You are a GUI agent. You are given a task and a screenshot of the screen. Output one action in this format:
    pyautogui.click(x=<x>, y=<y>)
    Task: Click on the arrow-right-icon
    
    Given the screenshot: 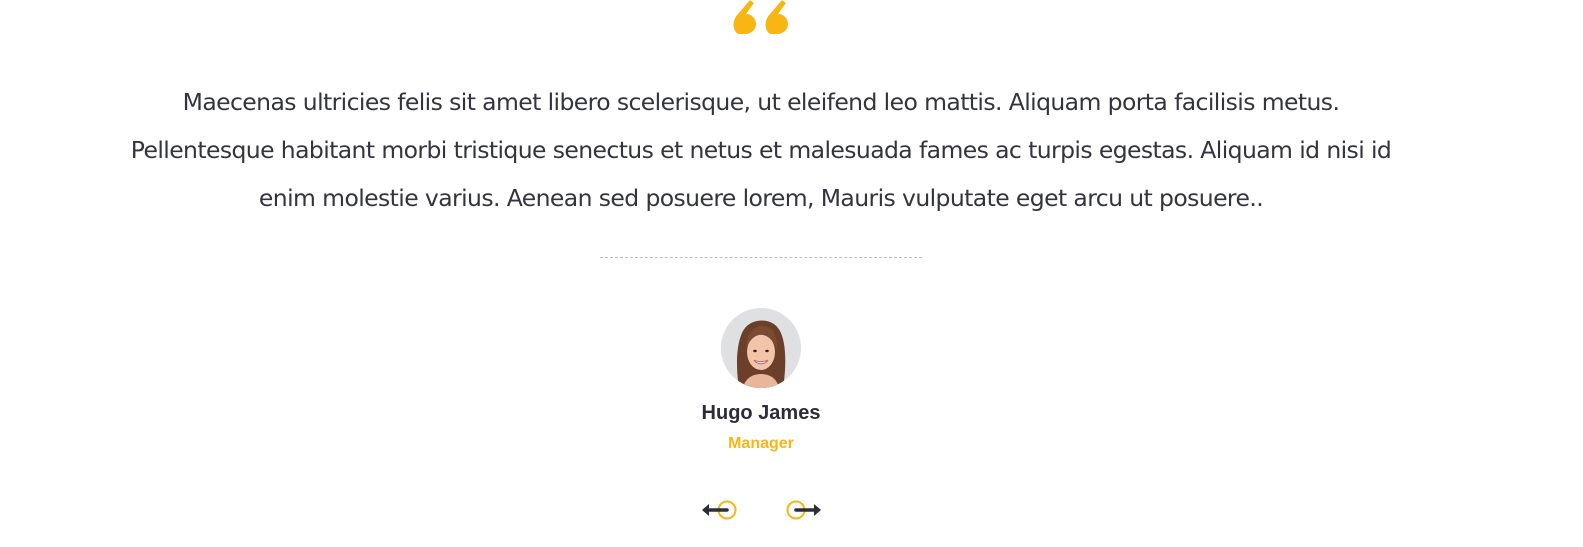 What is the action you would take?
    pyautogui.click(x=805, y=512)
    